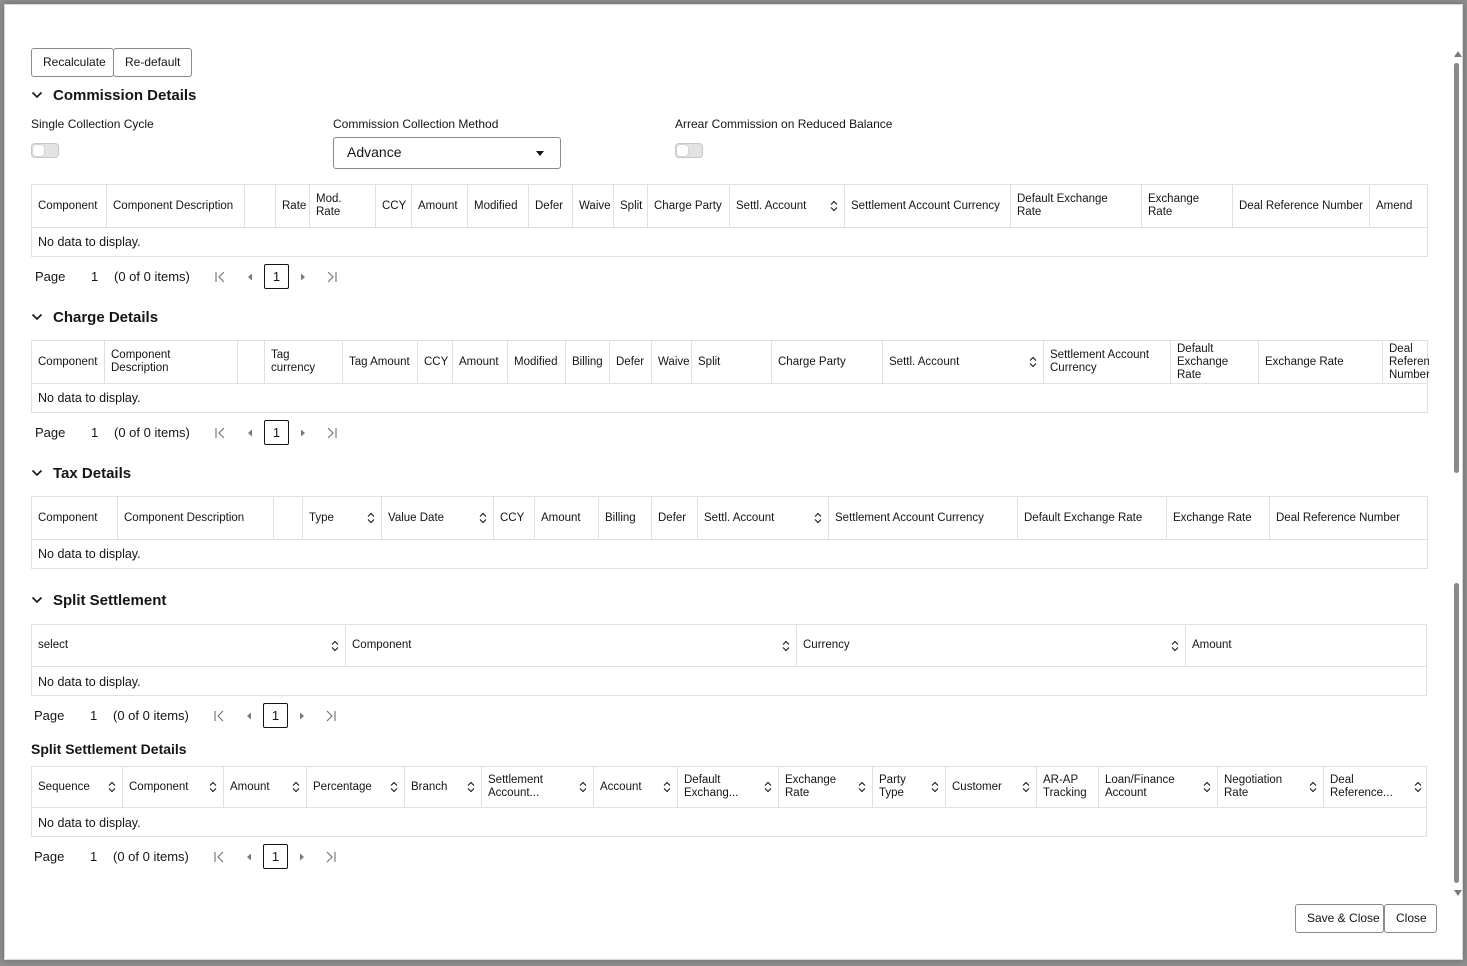 Image resolution: width=1467 pixels, height=966 pixels. Describe the element at coordinates (1458, 473) in the screenshot. I see `vertical-scrollbar` at that location.